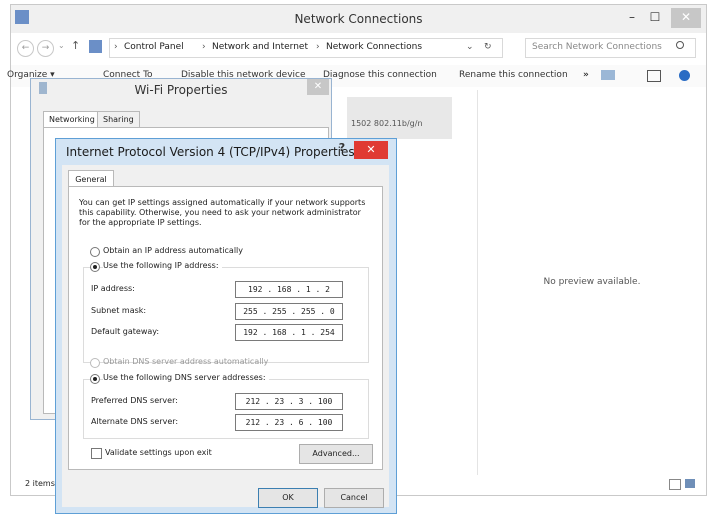 Image resolution: width=712 pixels, height=515 pixels. I want to click on recent-dropdown-icon: ⌄, so click(61, 45).